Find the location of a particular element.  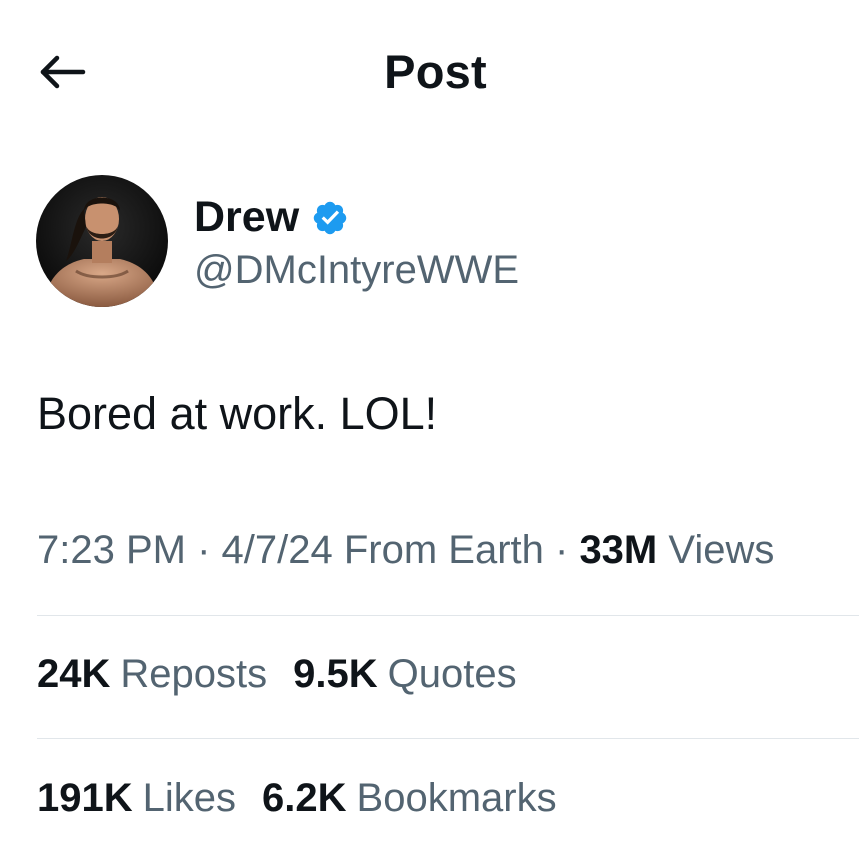

author-handle: @DMcIntyreWWE is located at coordinates (356, 270).